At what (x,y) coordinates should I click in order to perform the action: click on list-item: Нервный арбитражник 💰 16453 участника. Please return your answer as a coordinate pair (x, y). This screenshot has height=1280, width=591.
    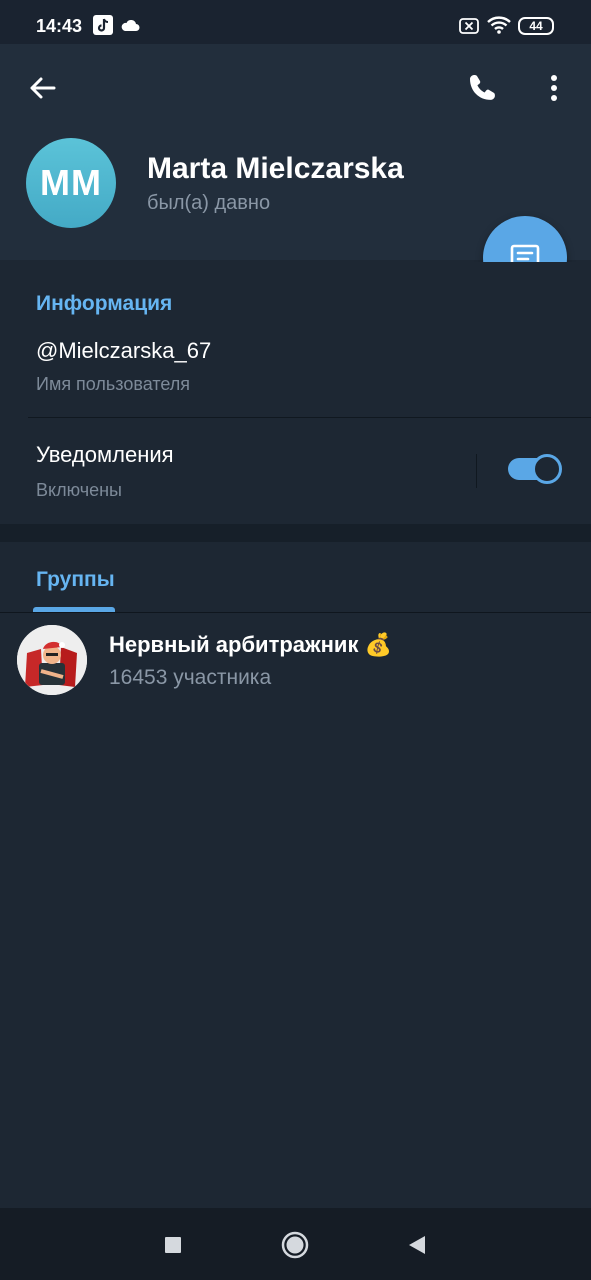
    Looking at the image, I should click on (295, 663).